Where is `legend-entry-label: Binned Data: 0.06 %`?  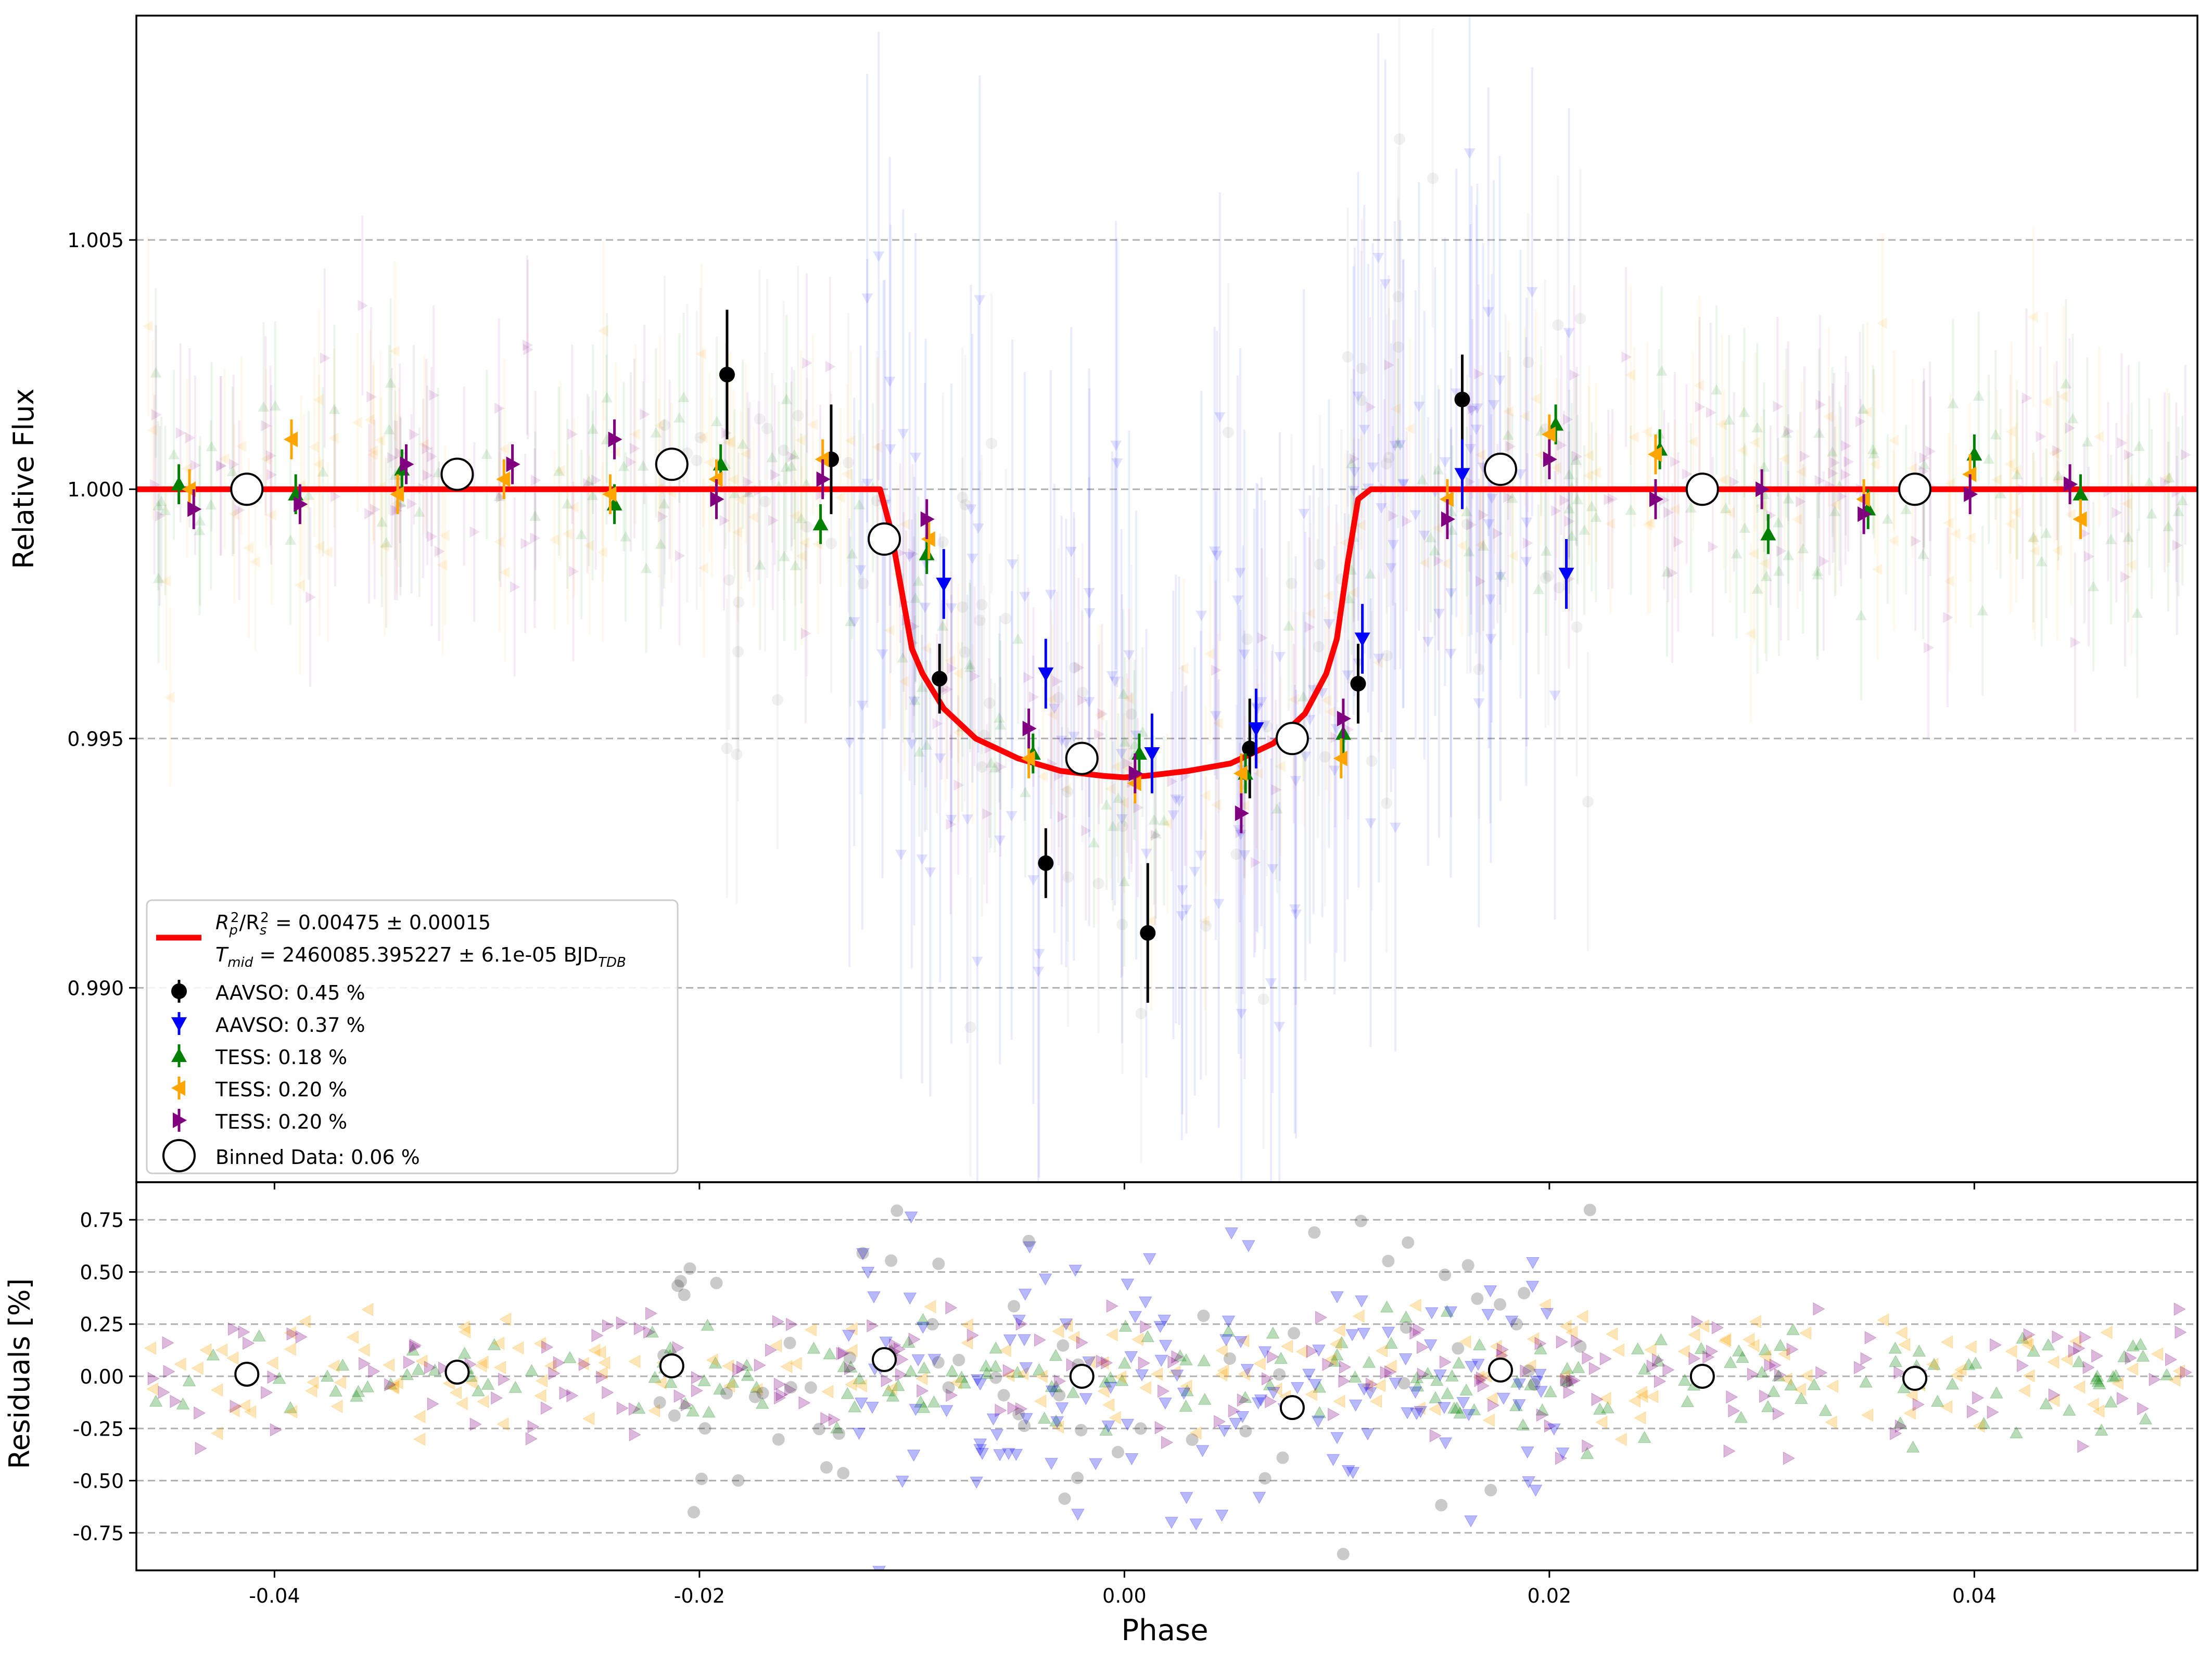 legend-entry-label: Binned Data: 0.06 % is located at coordinates (318, 1158).